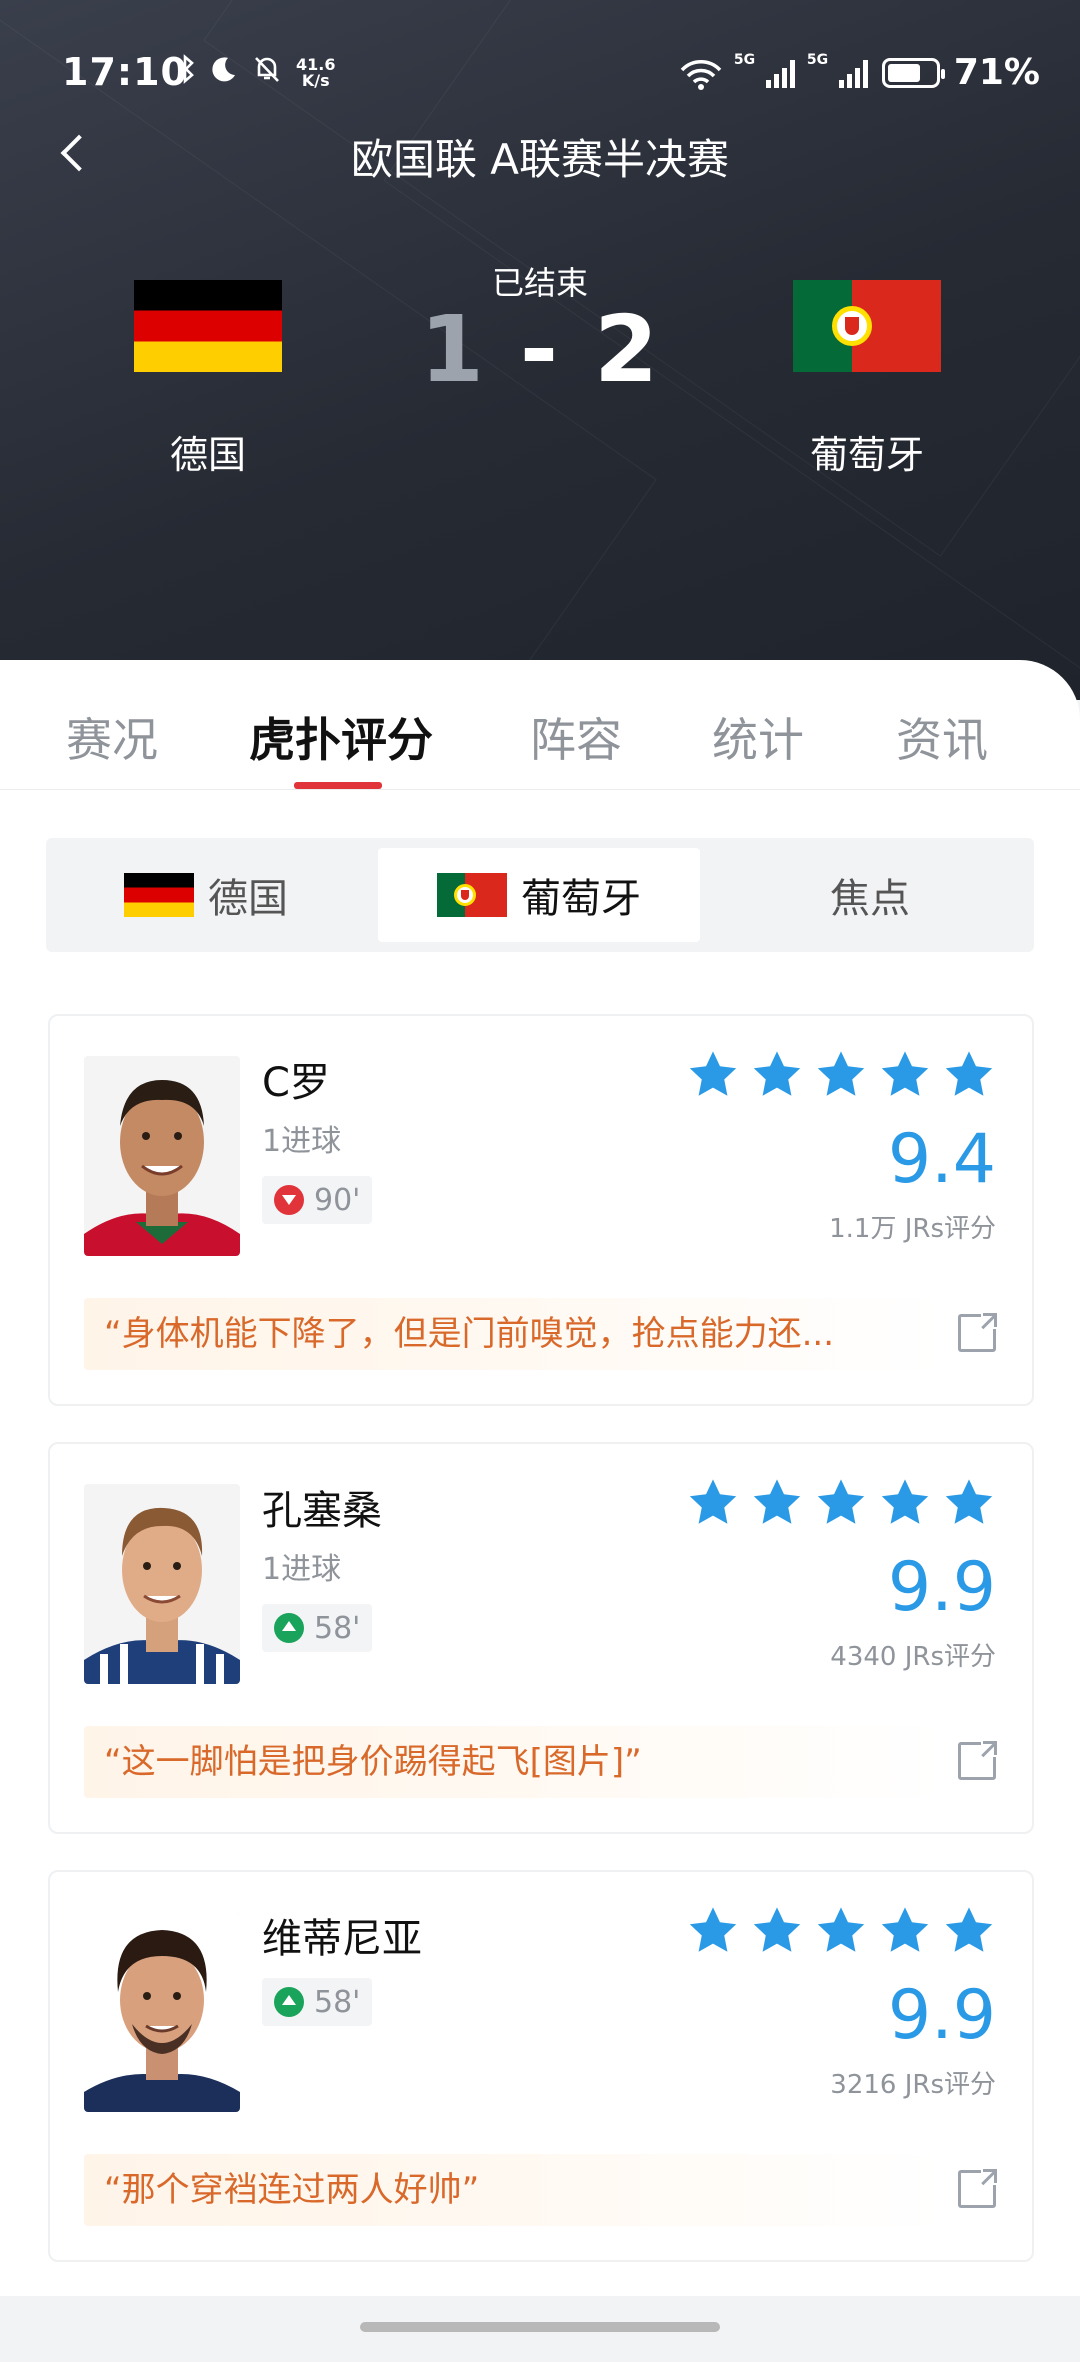 This screenshot has width=1080, height=2362. Describe the element at coordinates (224, 73) in the screenshot. I see `moon-icon` at that location.